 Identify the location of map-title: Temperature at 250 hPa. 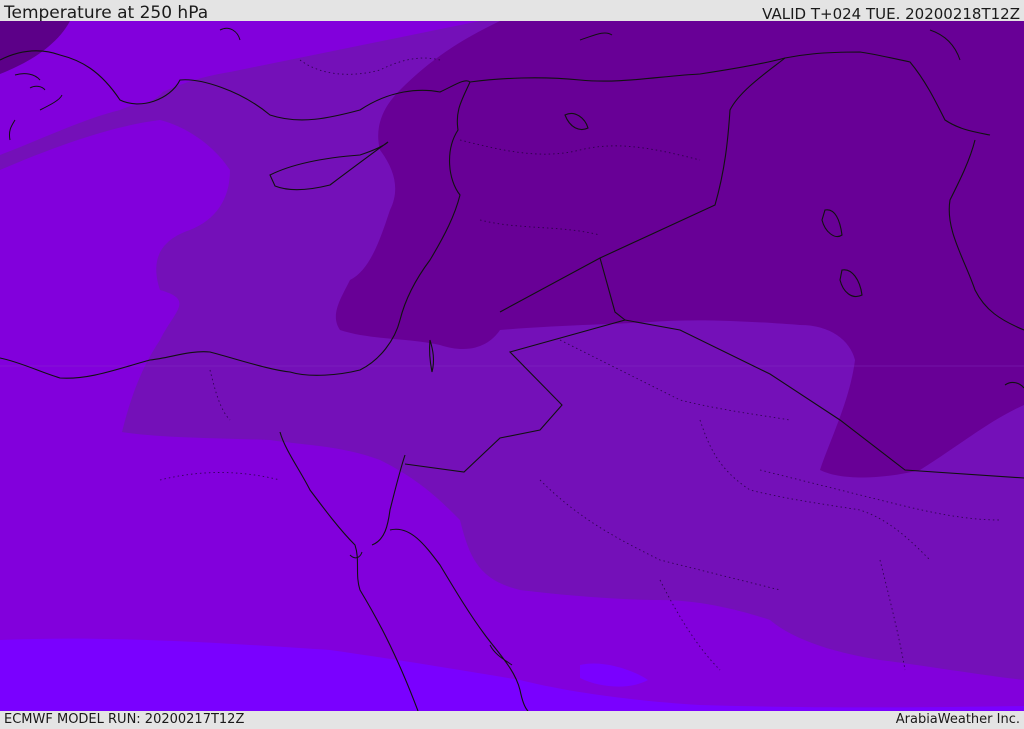
(106, 13).